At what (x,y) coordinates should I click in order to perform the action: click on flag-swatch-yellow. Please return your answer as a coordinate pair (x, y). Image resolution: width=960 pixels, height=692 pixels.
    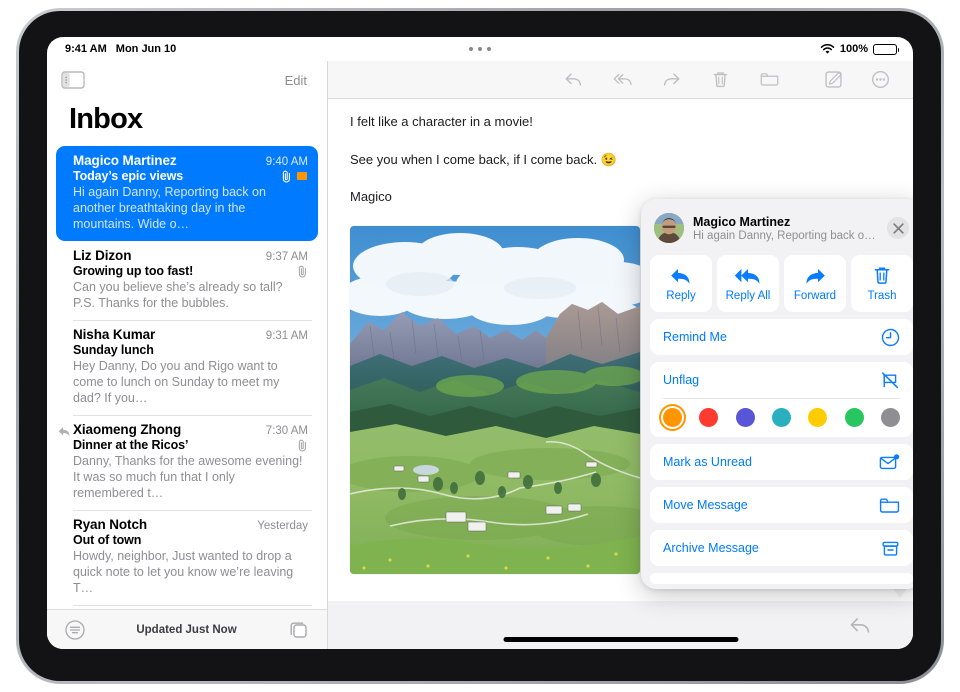
    Looking at the image, I should click on (818, 417).